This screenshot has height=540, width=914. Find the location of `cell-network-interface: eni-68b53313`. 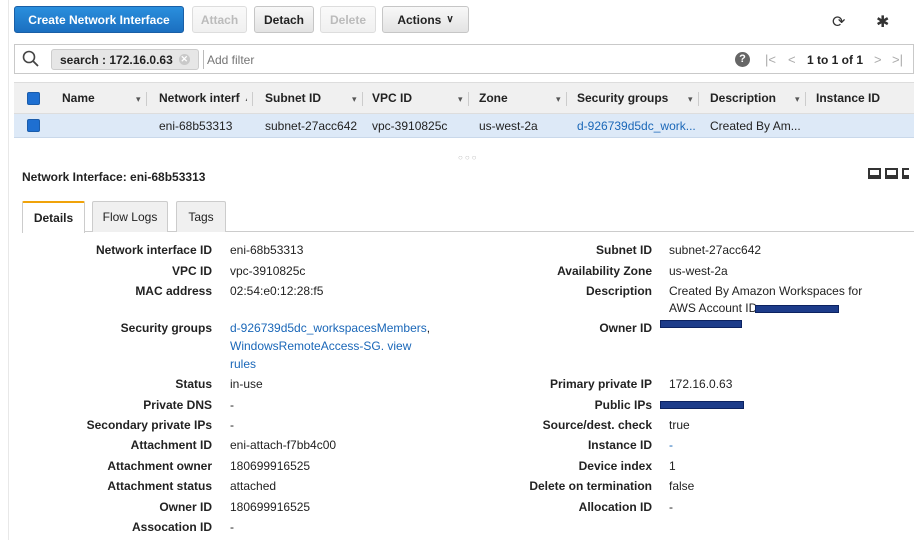

cell-network-interface: eni-68b53313 is located at coordinates (196, 125).